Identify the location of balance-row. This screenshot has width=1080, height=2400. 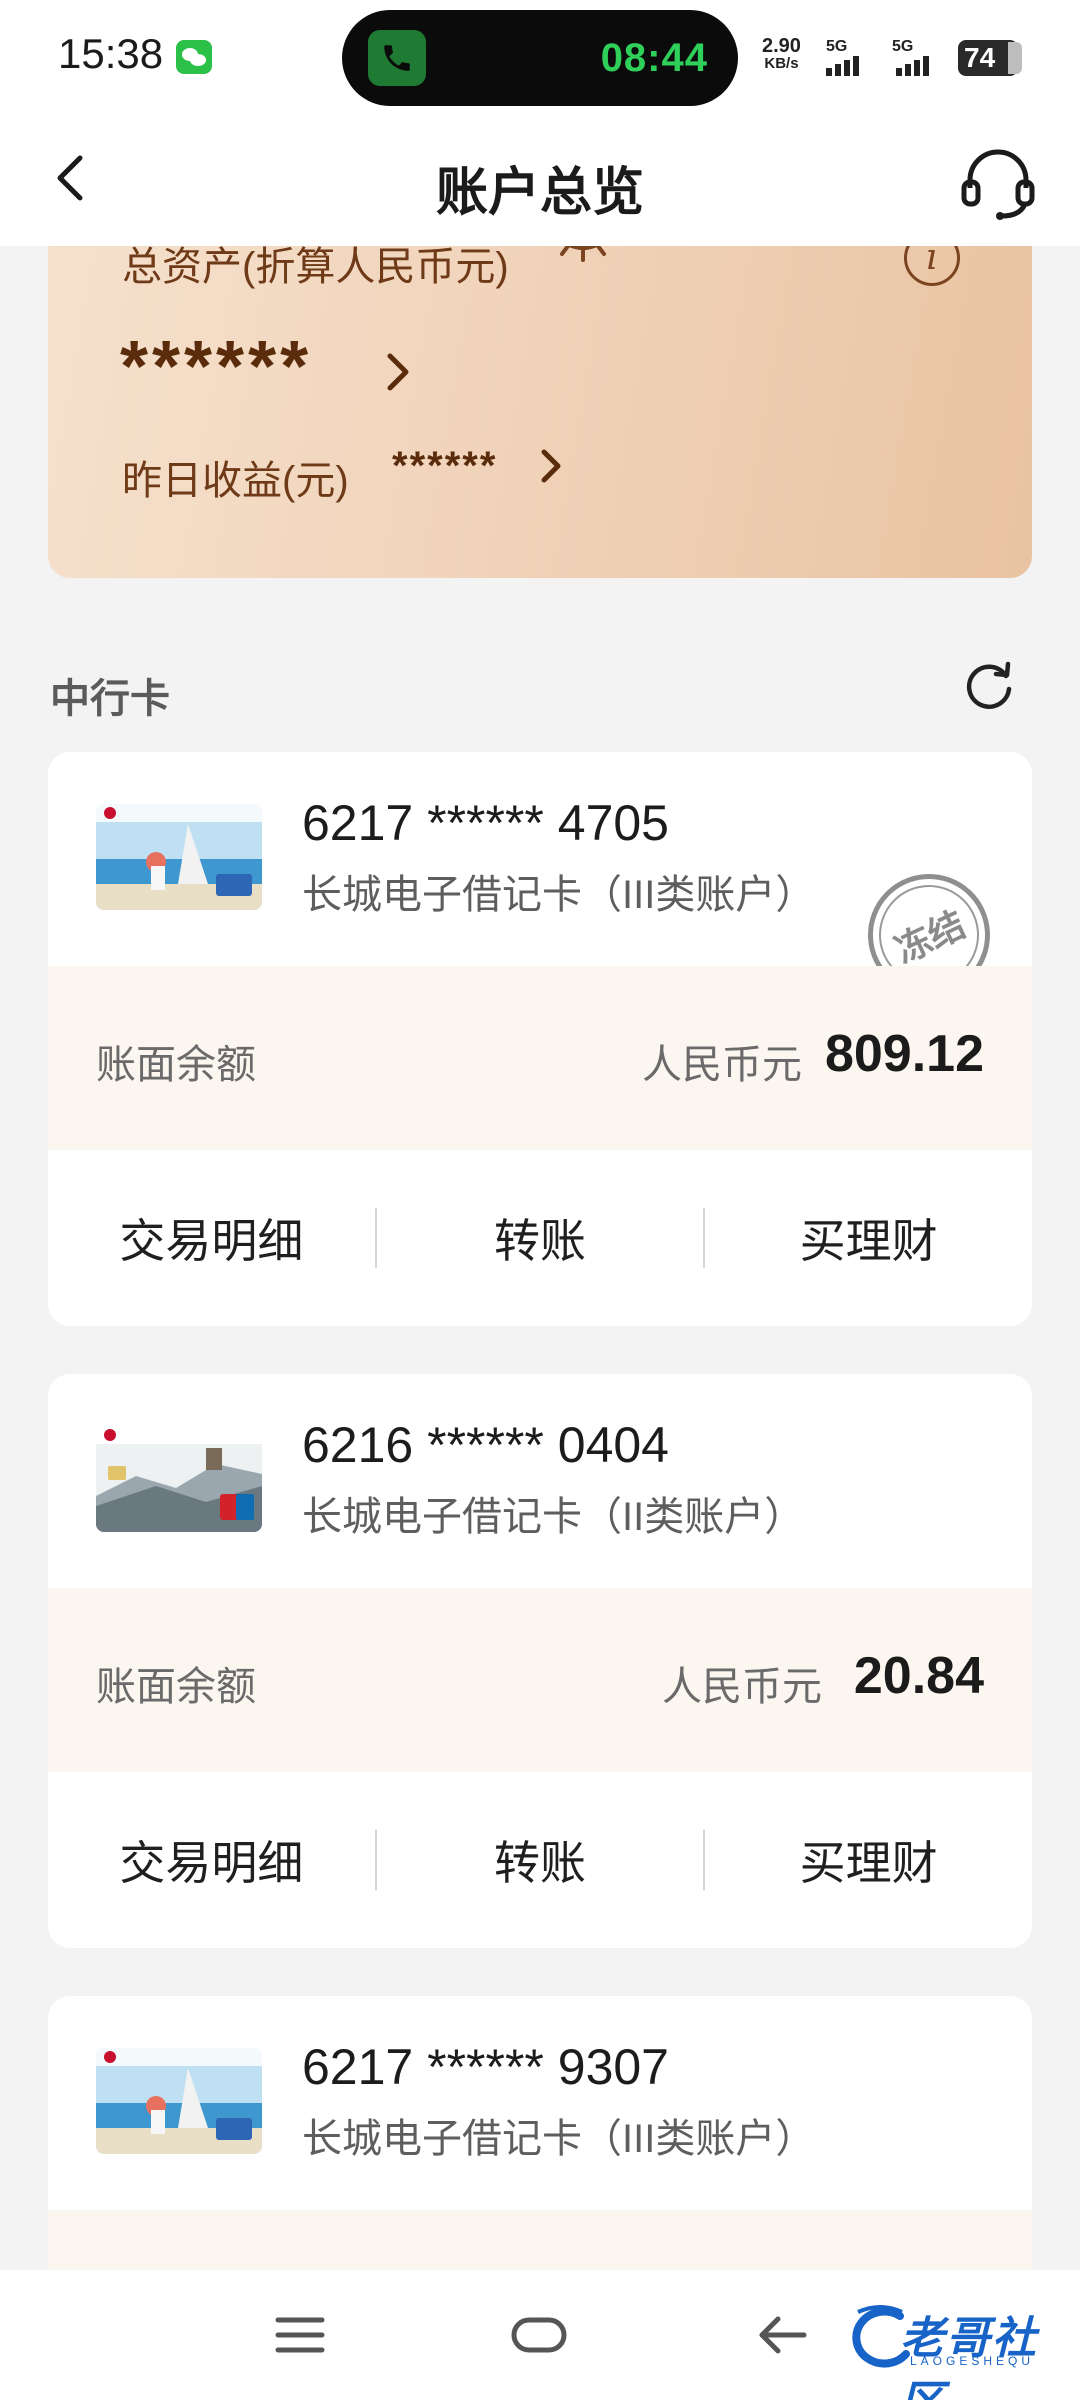
(540, 2240).